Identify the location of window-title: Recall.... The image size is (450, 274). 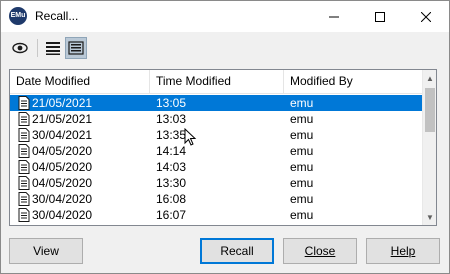
(57, 16).